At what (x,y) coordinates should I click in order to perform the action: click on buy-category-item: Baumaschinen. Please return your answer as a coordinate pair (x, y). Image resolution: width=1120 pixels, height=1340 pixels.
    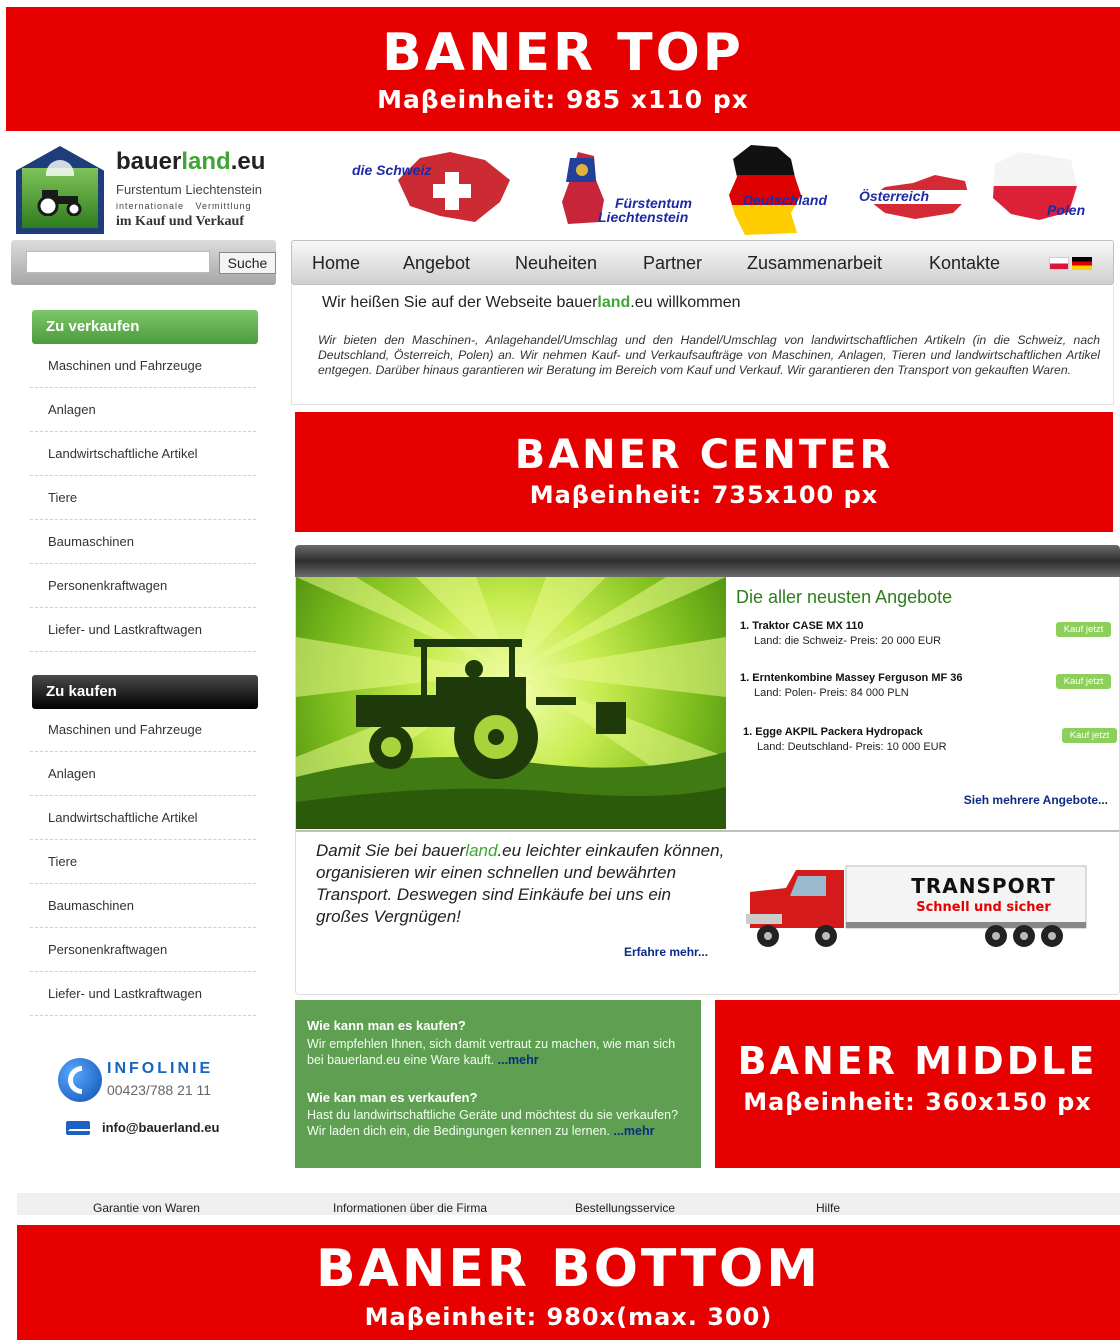
    Looking at the image, I should click on (143, 906).